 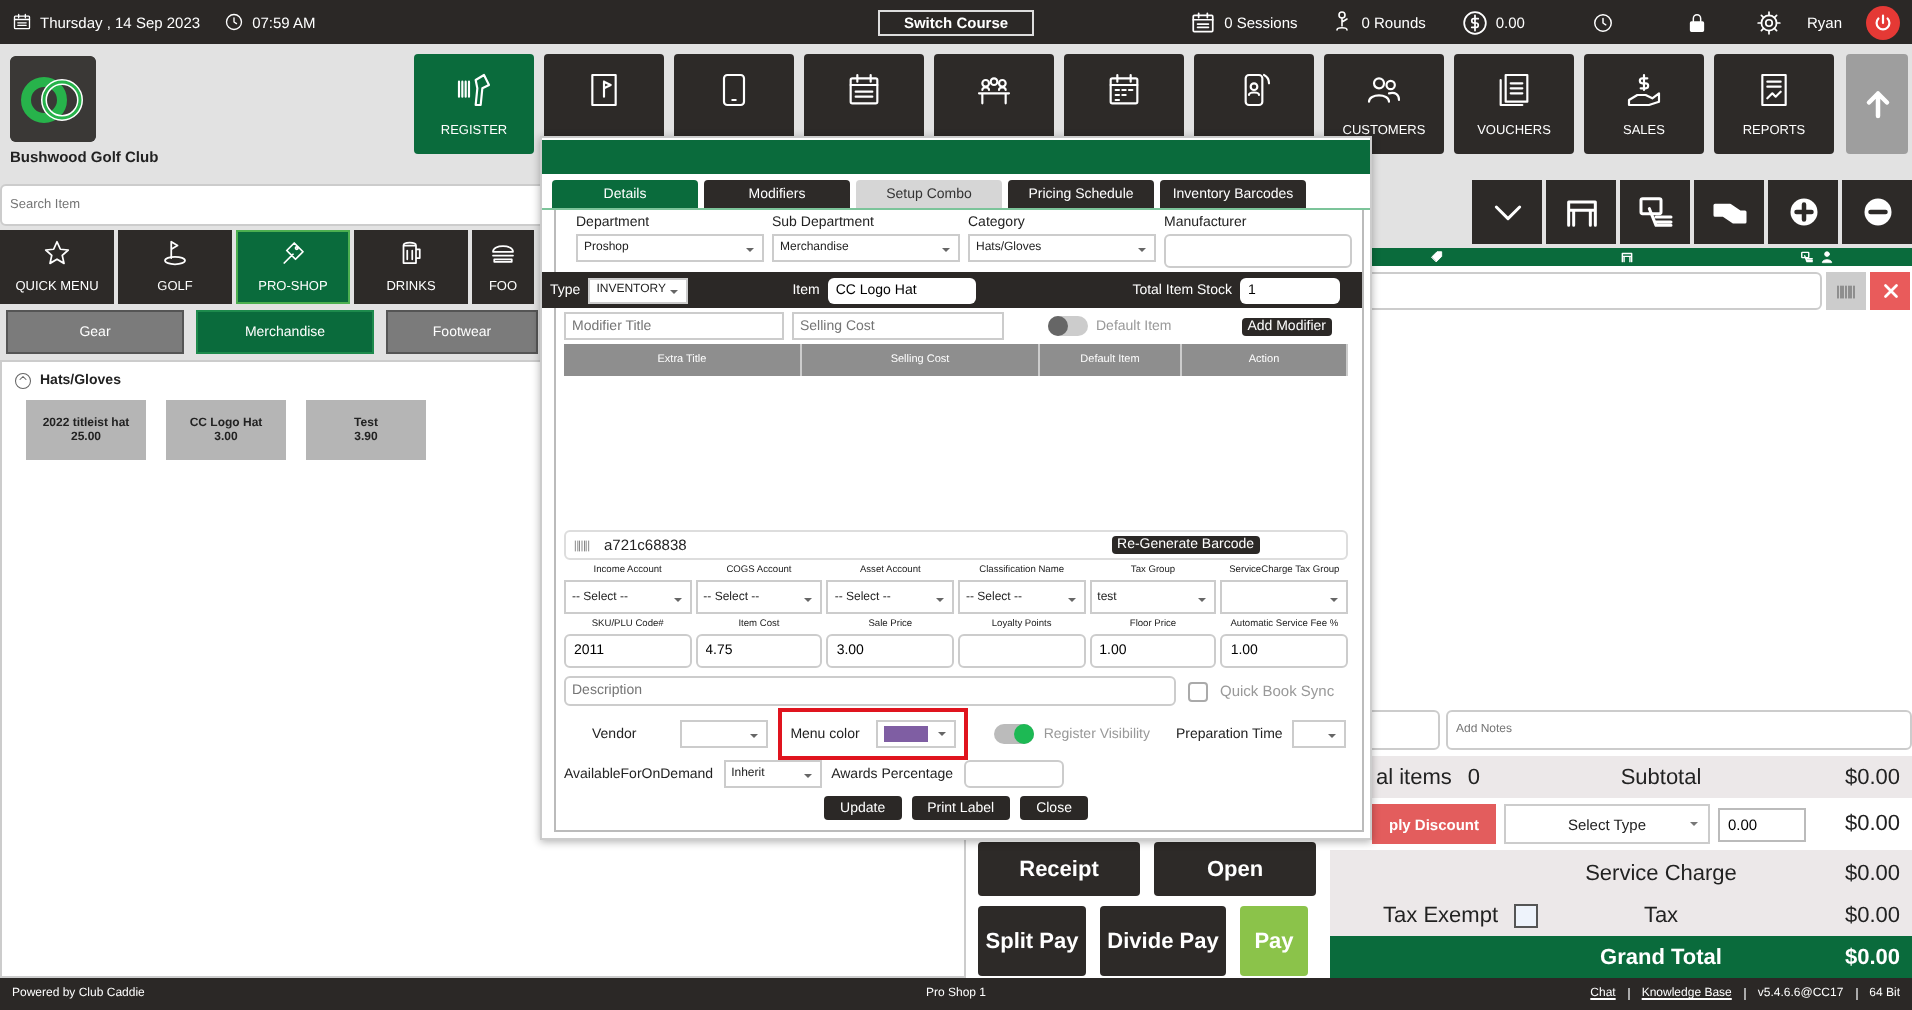 What do you see at coordinates (1872, 957) in the screenshot?
I see `grand-total-amount: $0.00` at bounding box center [1872, 957].